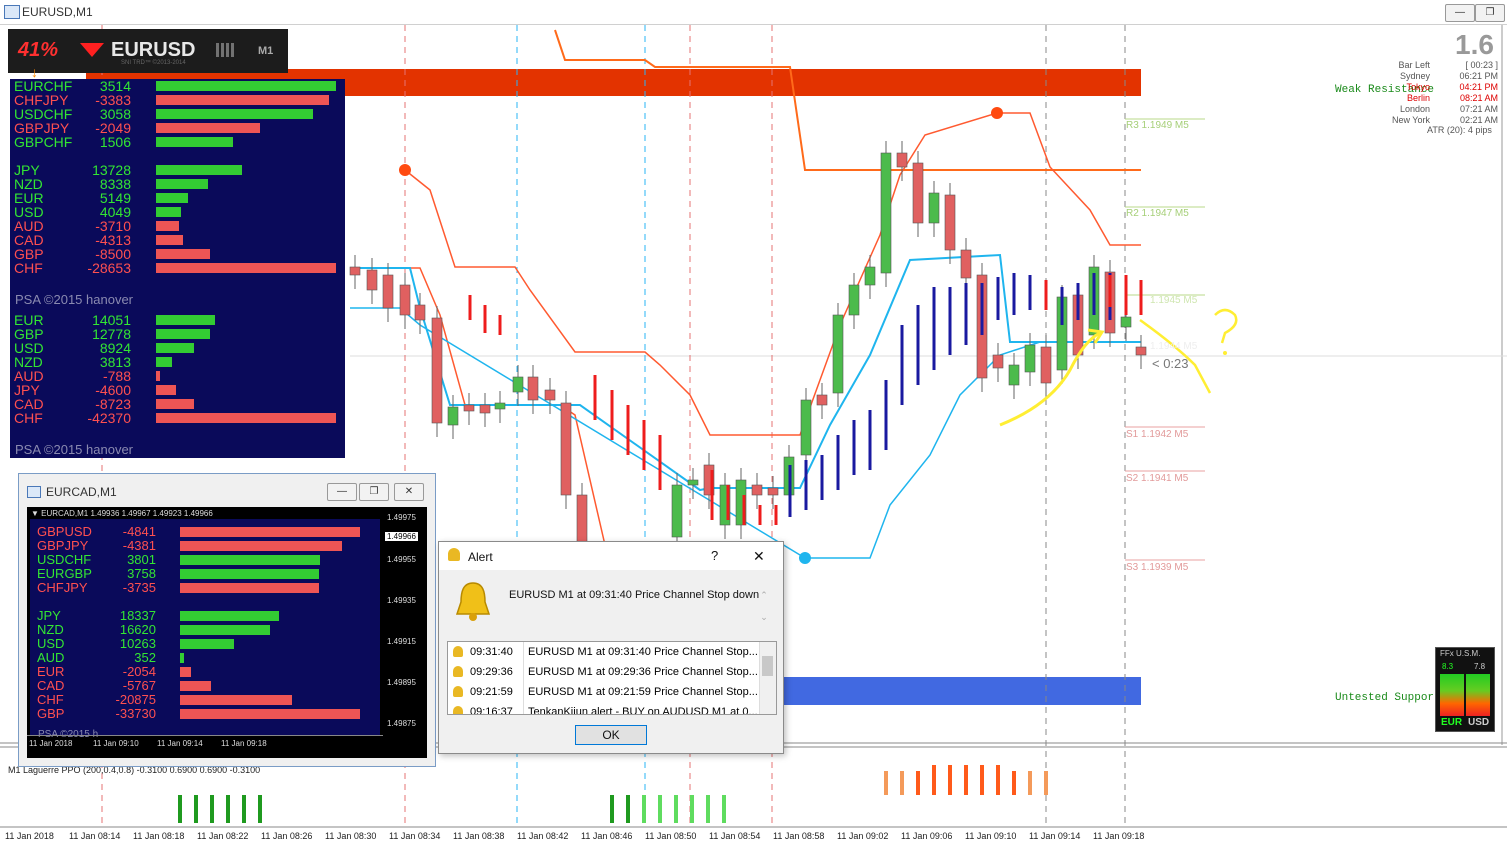  I want to click on upper-channel-line, so click(847, 100).